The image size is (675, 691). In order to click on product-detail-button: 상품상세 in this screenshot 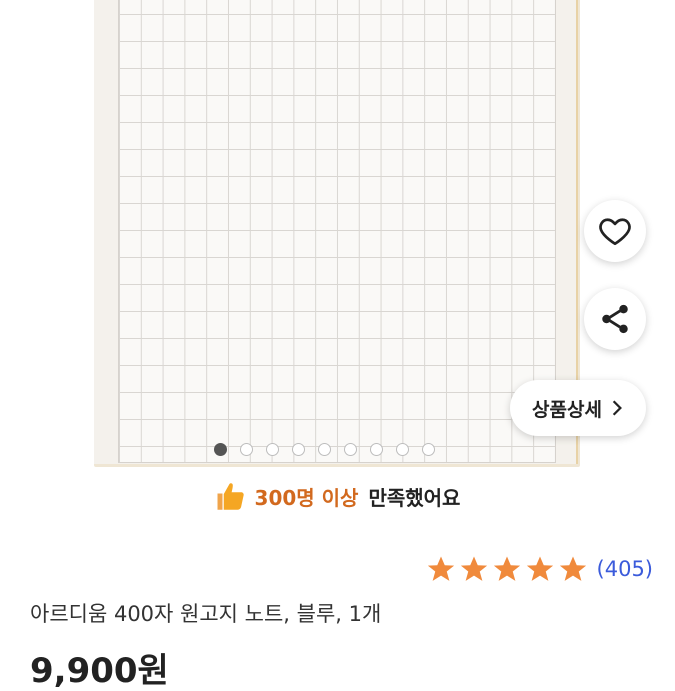, I will do `click(578, 408)`.